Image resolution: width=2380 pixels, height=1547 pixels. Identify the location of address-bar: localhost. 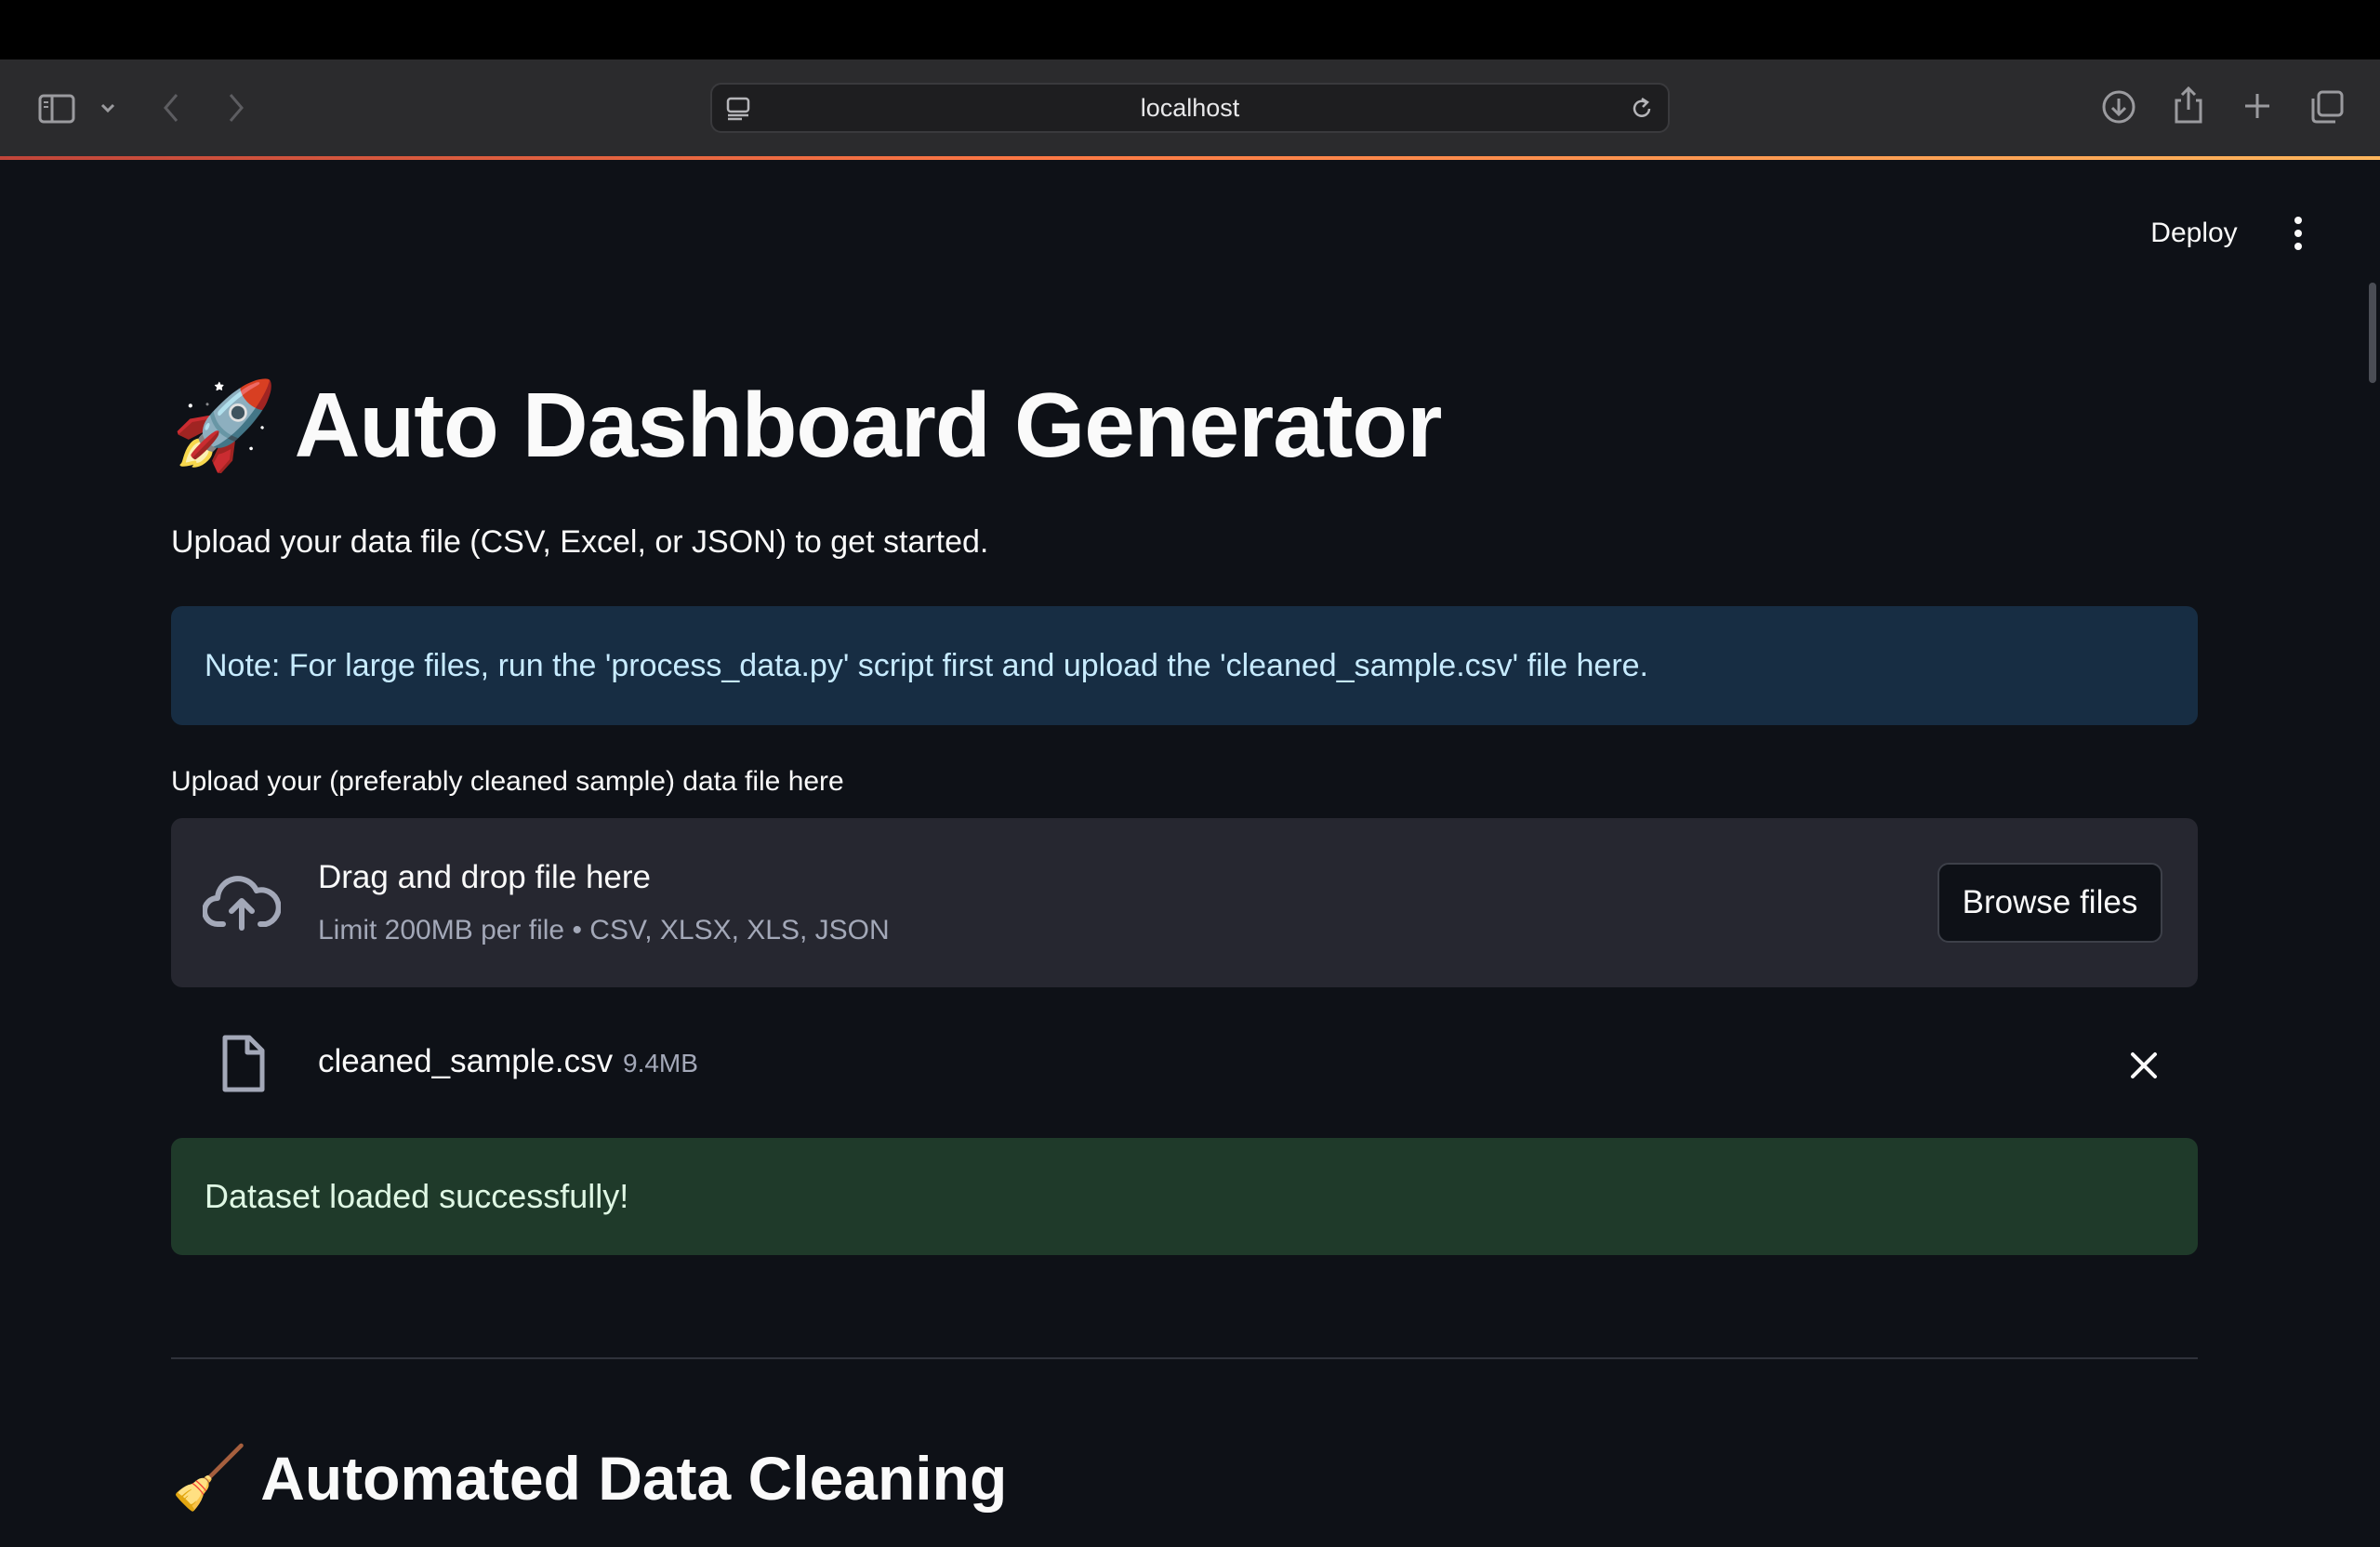
(1190, 108).